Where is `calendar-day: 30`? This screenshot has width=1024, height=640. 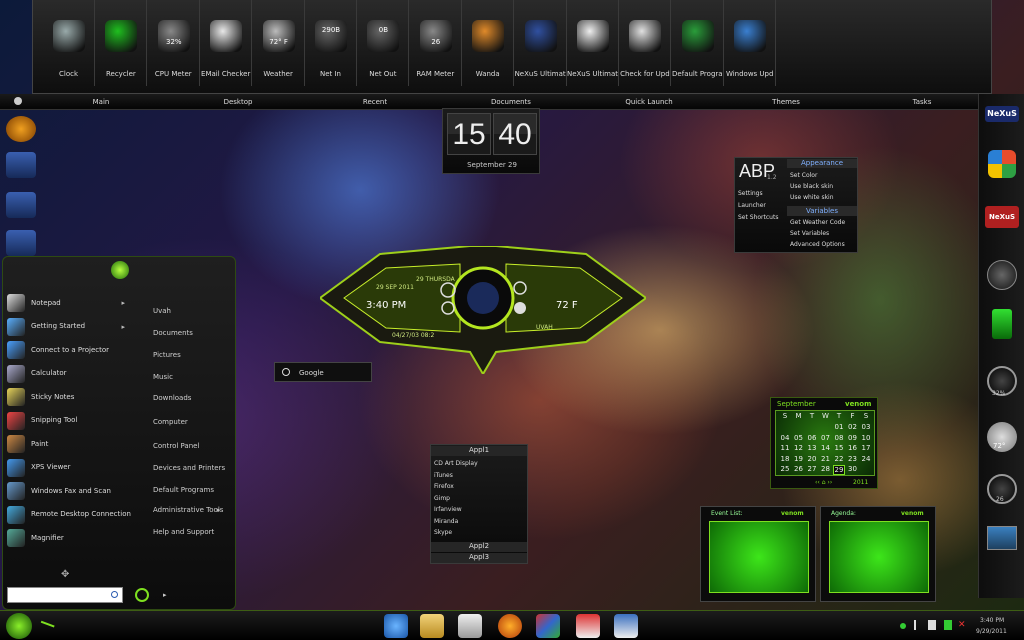
calendar-day: 30 is located at coordinates (853, 469).